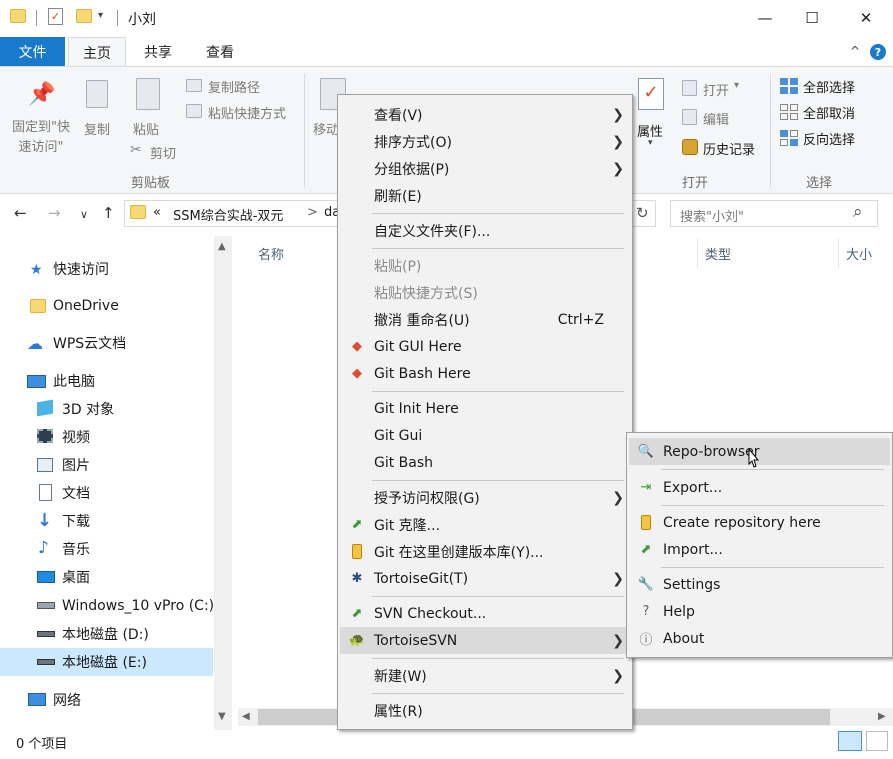 Image resolution: width=893 pixels, height=759 pixels. I want to click on nav-item-pictures: 图片, so click(106, 465).